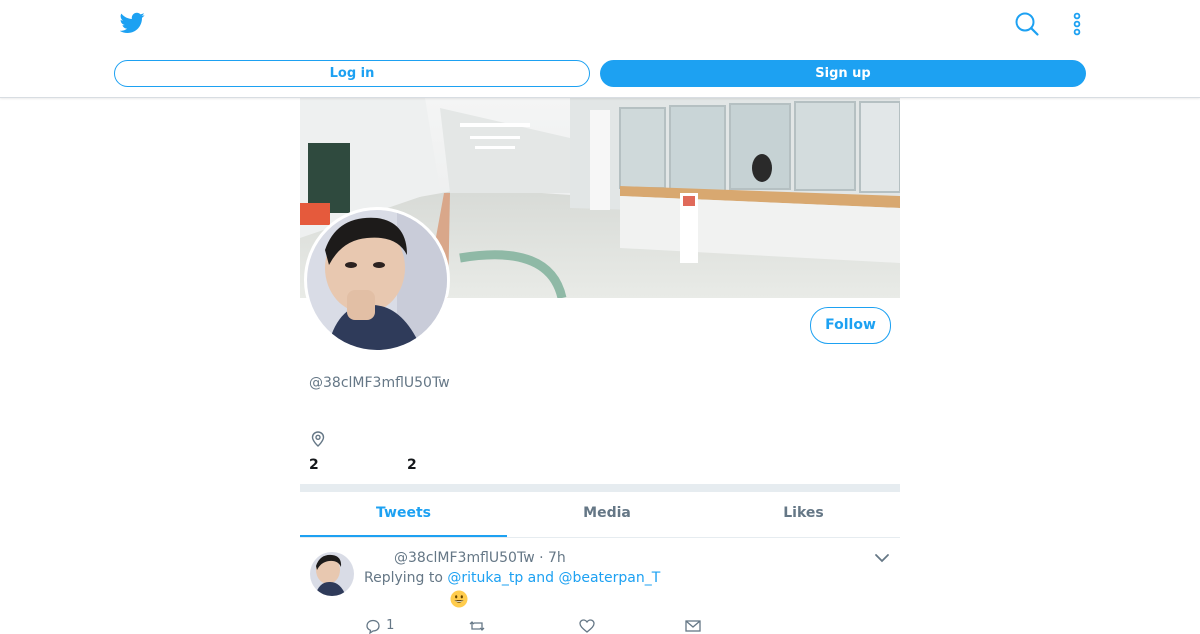  I want to click on reply-icon, so click(373, 626).